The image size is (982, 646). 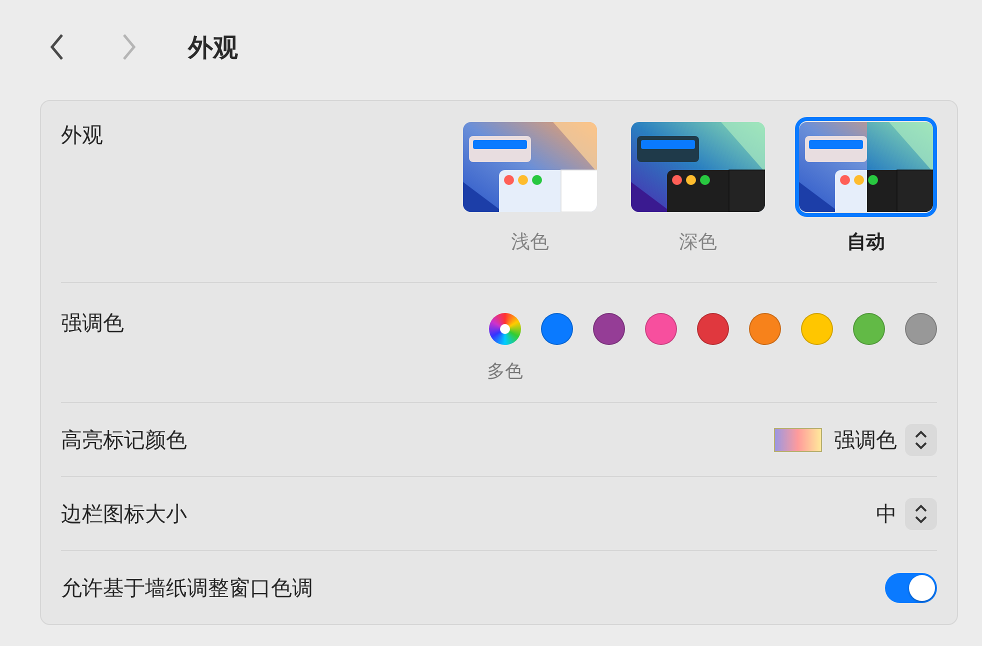 I want to click on page-title: 外观, so click(x=213, y=48).